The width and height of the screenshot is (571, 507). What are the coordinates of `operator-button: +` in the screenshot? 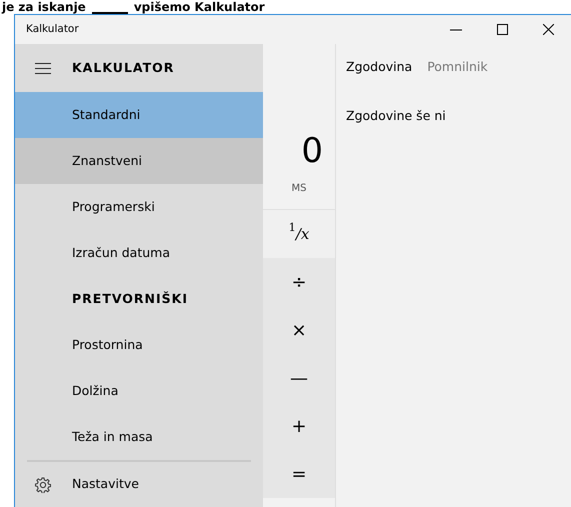 It's located at (299, 426).